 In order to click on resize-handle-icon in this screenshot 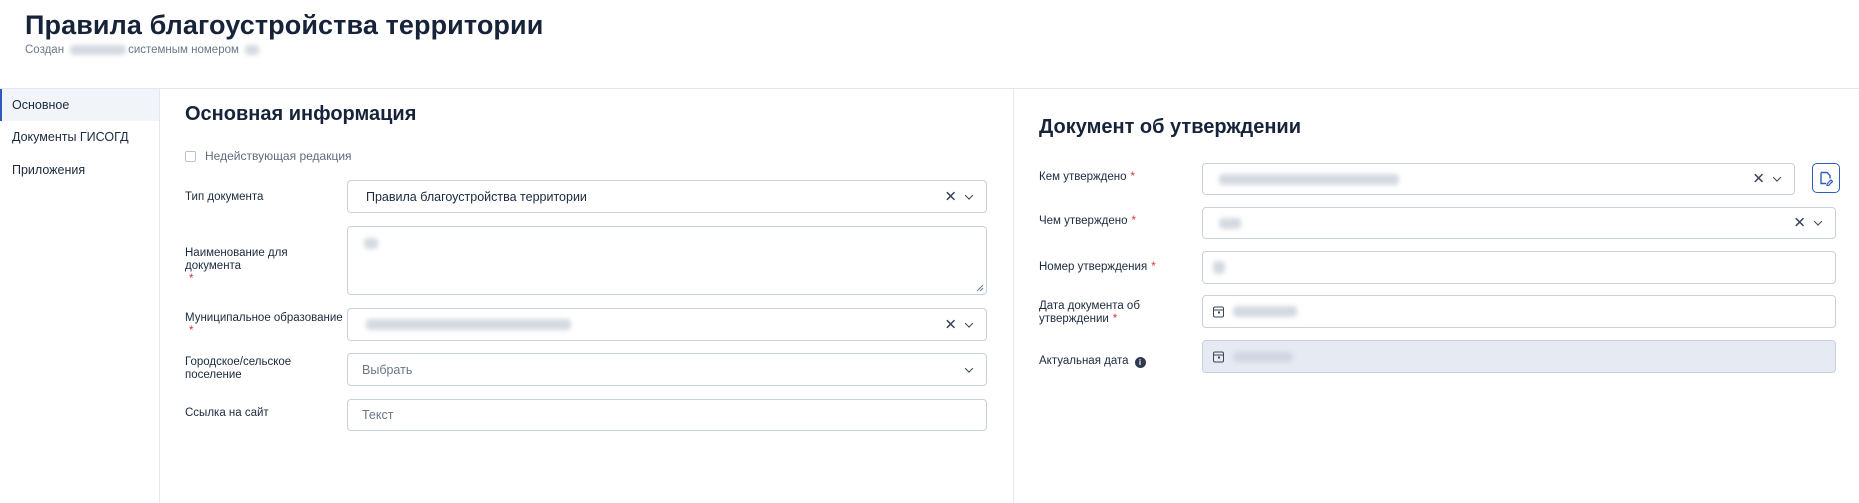, I will do `click(980, 288)`.